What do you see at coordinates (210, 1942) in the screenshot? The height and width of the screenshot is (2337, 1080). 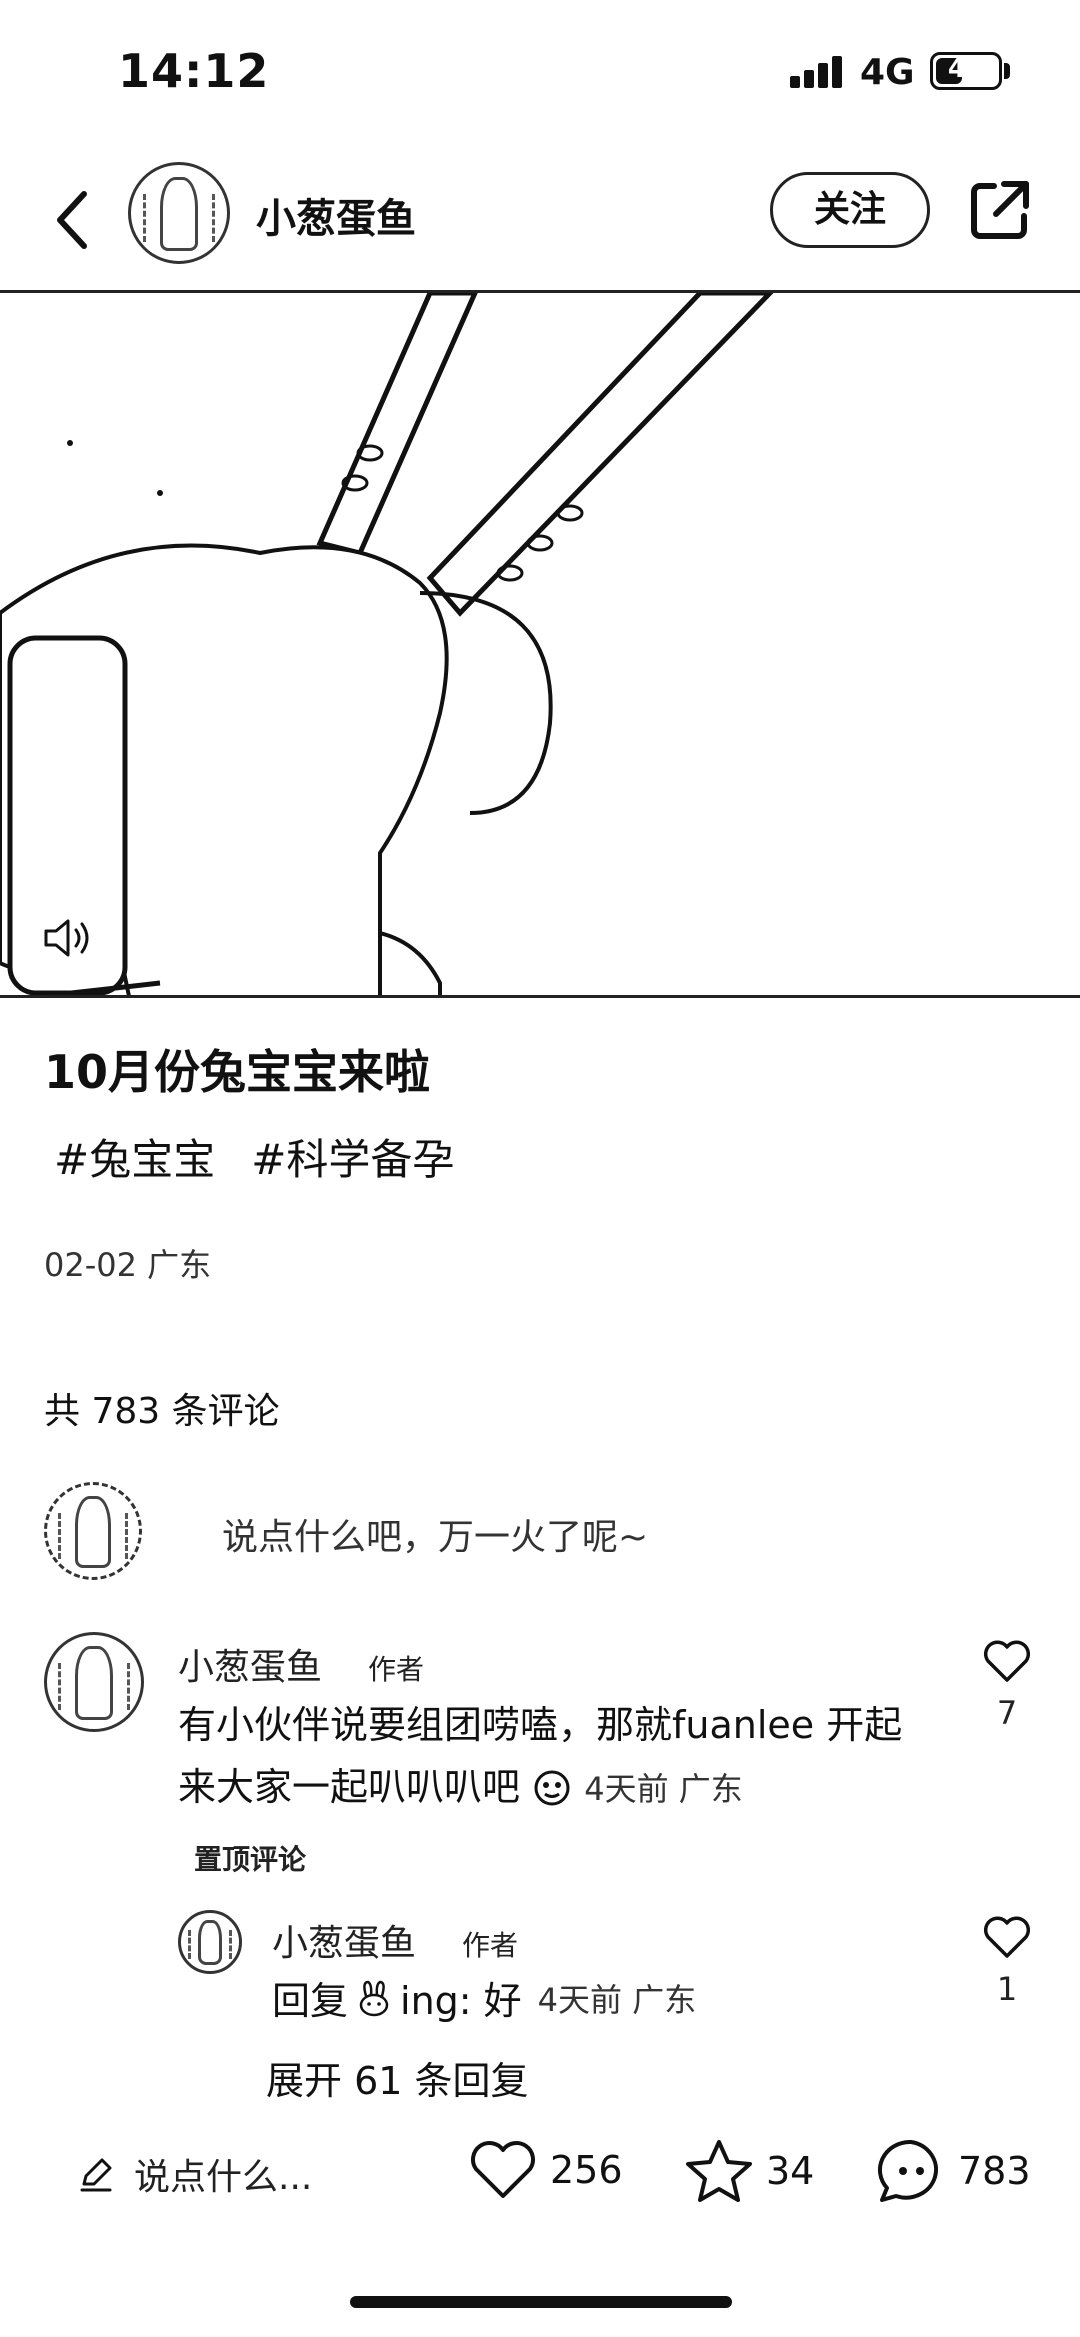 I see `reply-avatar` at bounding box center [210, 1942].